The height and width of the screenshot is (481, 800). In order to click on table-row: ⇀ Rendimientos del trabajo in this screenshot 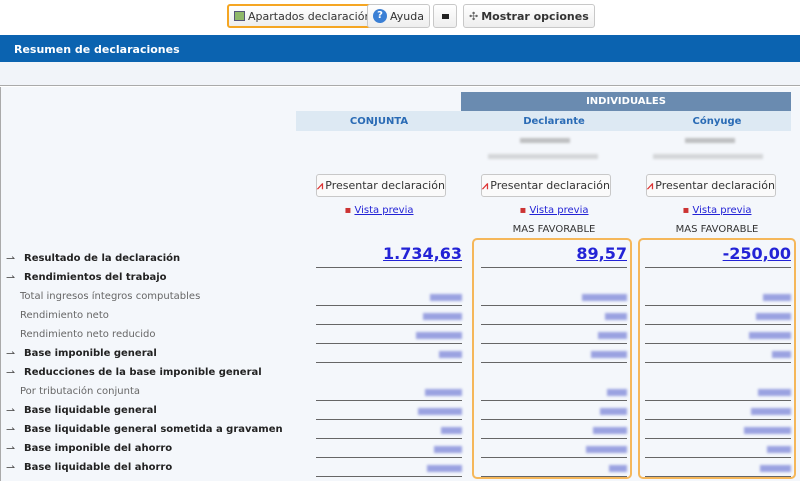, I will do `click(400, 278)`.